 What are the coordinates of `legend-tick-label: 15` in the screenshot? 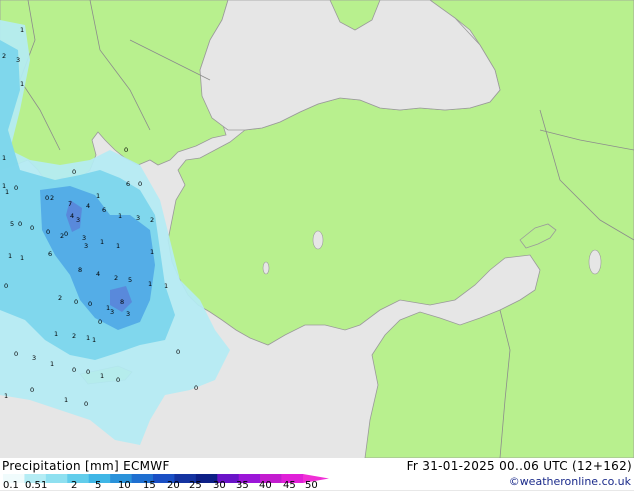 It's located at (149, 485).